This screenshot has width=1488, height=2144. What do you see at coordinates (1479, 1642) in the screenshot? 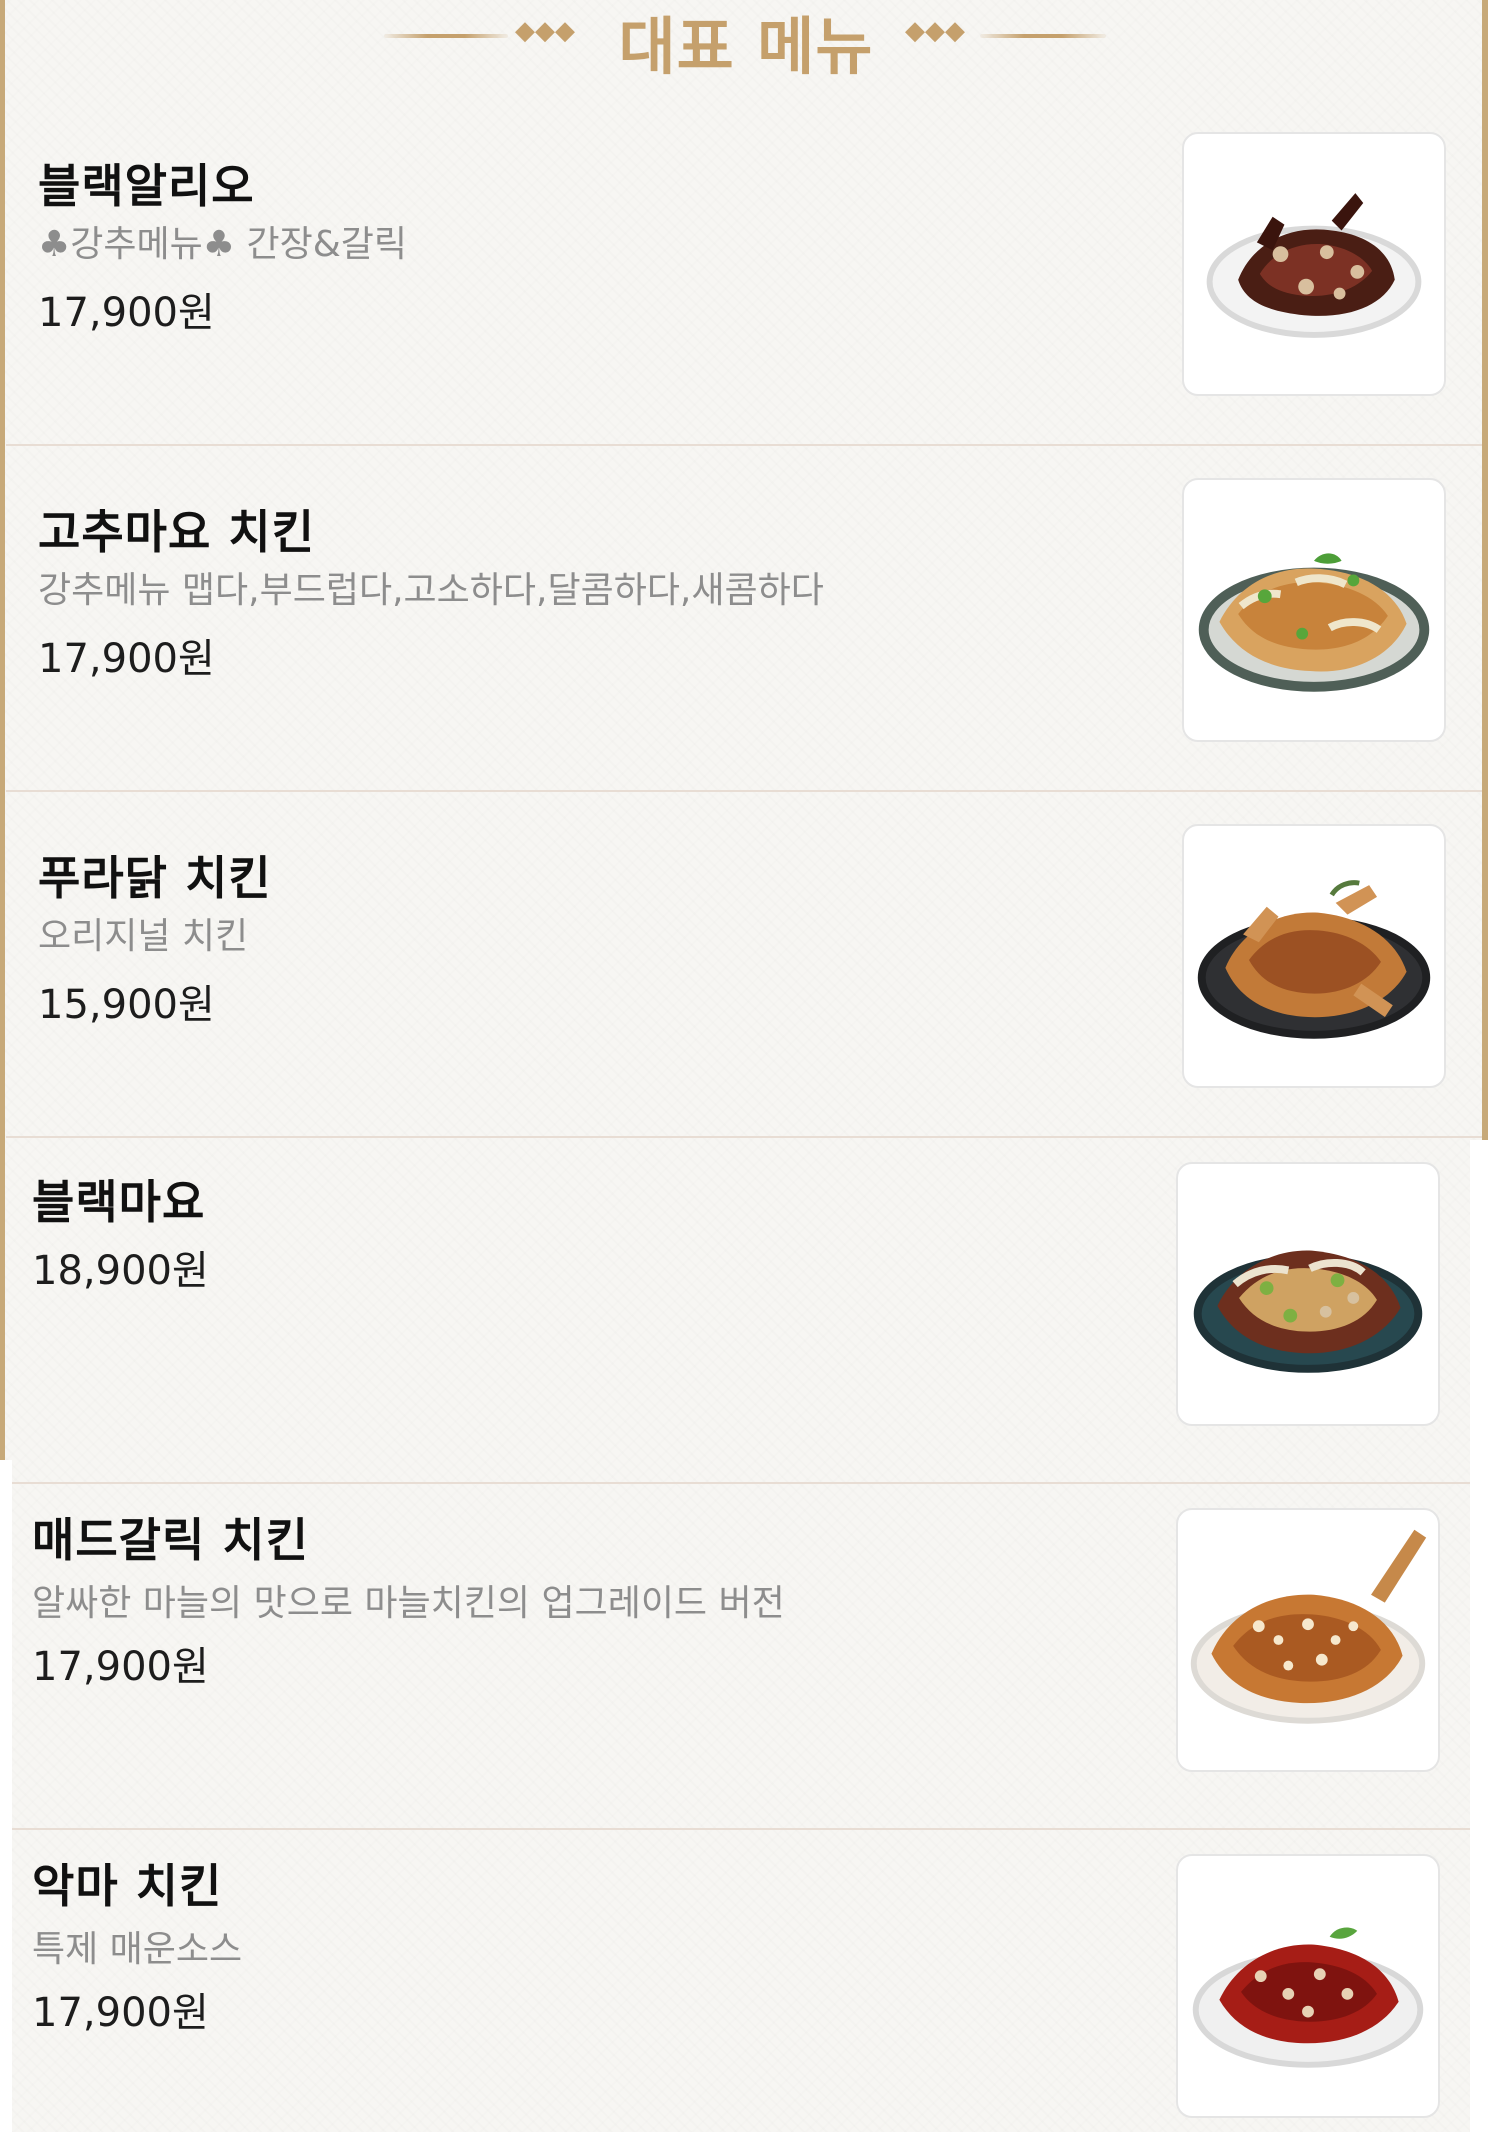
I see `right-white-strip` at bounding box center [1479, 1642].